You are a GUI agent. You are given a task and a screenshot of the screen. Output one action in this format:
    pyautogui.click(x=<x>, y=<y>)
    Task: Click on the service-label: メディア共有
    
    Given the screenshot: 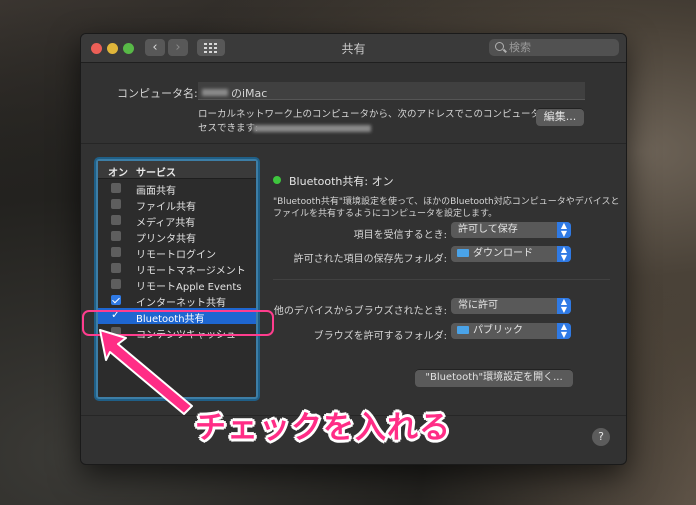 What is the action you would take?
    pyautogui.click(x=166, y=223)
    